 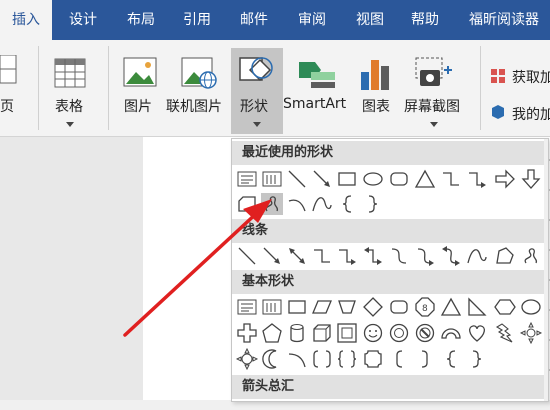 I want to click on shape-left-brace, so click(x=347, y=204).